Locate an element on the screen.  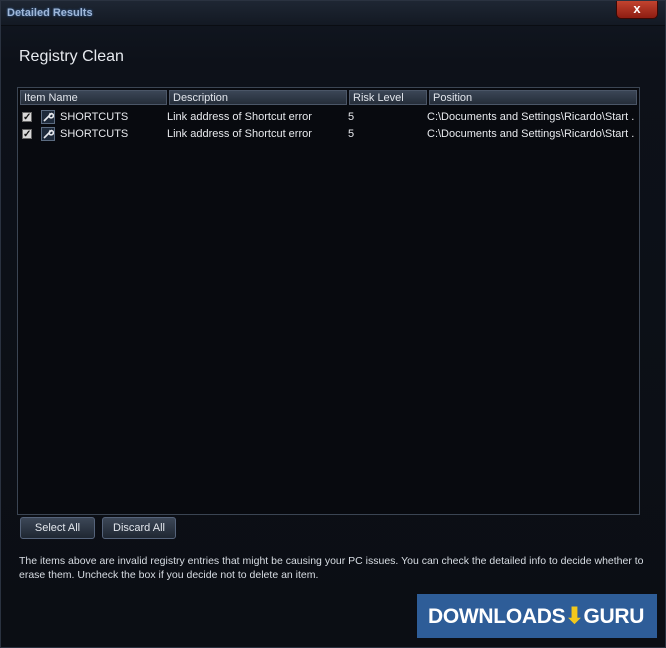
select-all-button: Select All is located at coordinates (57, 528).